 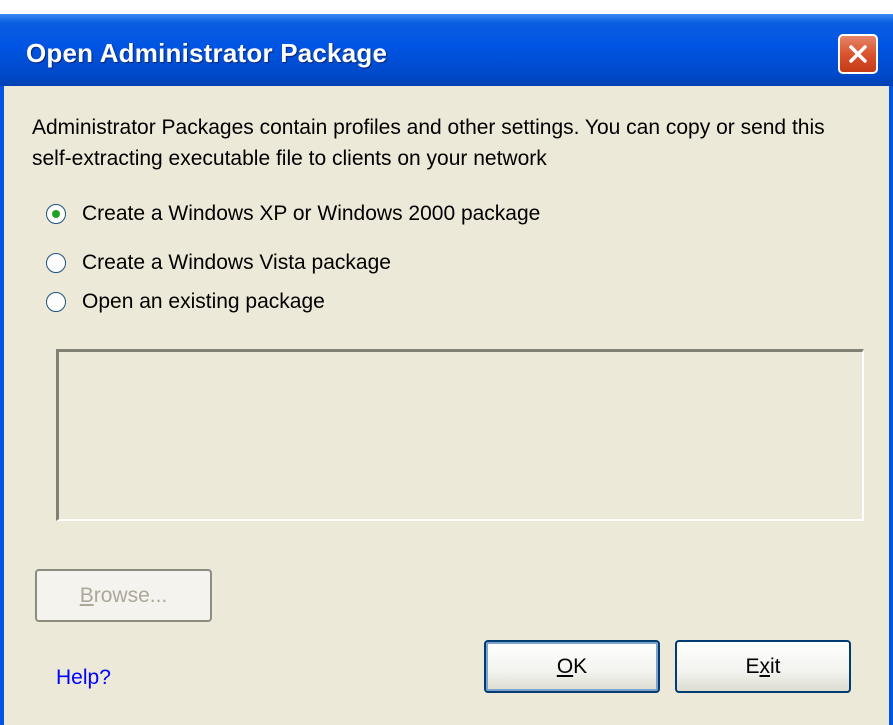 I want to click on option-open-existing: Open an existing package, so click(x=185, y=302).